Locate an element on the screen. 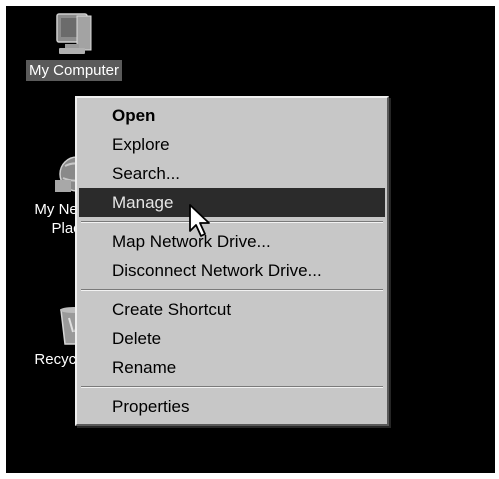  menu-item-delete: Delete is located at coordinates (232, 338).